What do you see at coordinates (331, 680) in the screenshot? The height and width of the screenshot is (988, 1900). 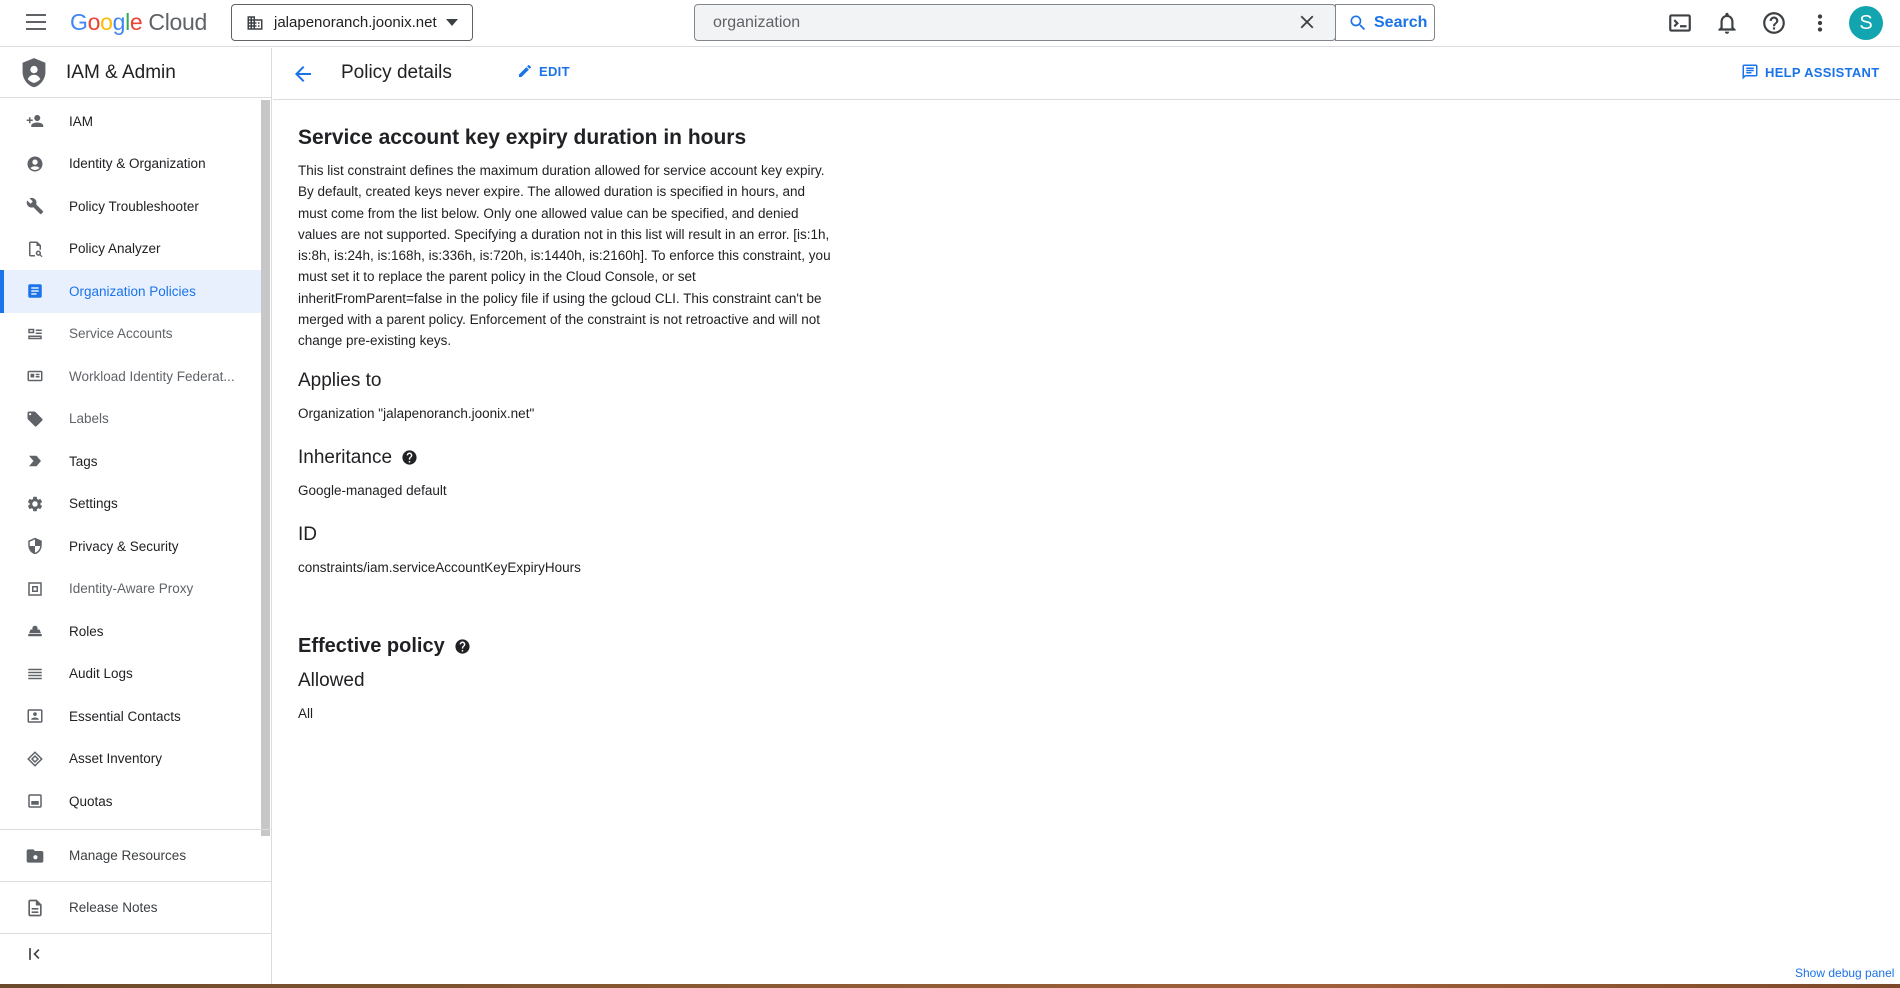 I see `allowed-heading: Allowed` at bounding box center [331, 680].